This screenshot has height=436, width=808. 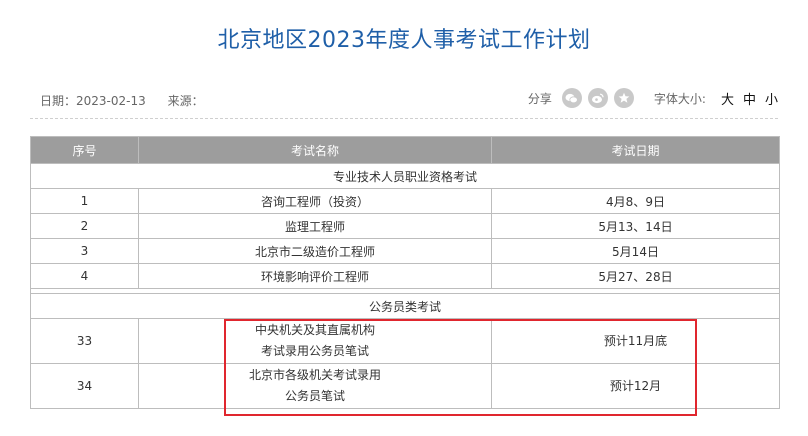 I want to click on article-meta: 日期：2023-02-13 来源：, so click(x=122, y=100).